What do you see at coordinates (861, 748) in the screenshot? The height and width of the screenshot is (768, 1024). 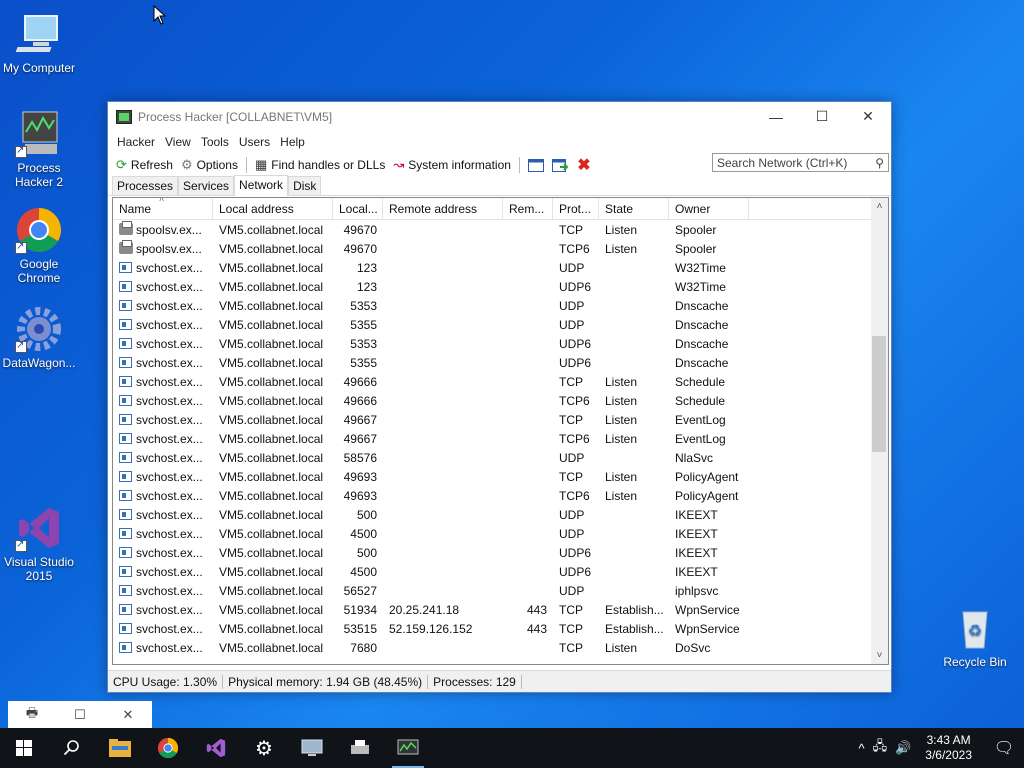 I see `chevron-up-icon: ^` at bounding box center [861, 748].